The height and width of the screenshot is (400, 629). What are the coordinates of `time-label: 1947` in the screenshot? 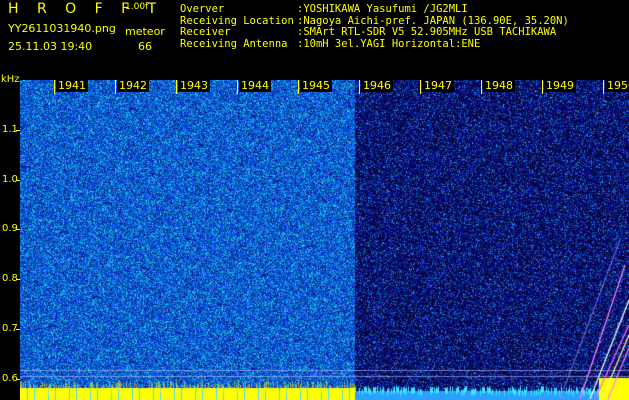 It's located at (438, 85).